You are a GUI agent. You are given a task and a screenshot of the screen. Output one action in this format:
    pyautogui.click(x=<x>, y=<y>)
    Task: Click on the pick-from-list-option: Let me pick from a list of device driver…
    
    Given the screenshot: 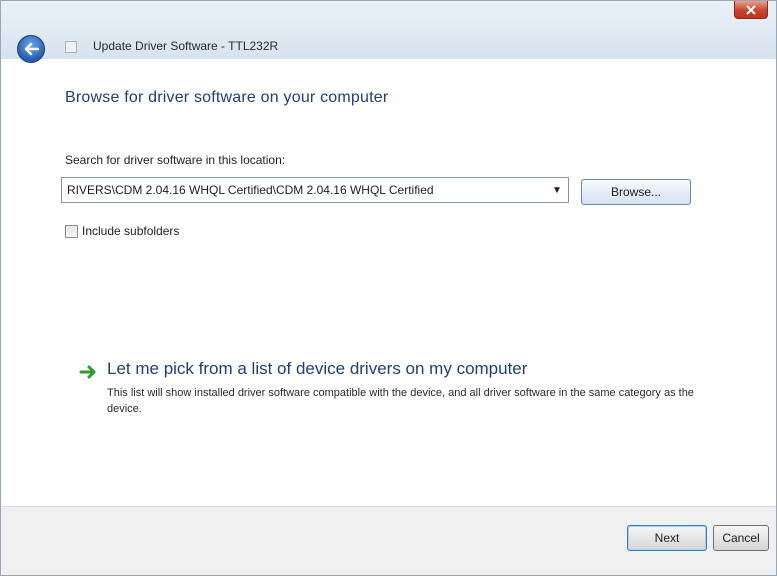 What is the action you would take?
    pyautogui.click(x=403, y=388)
    